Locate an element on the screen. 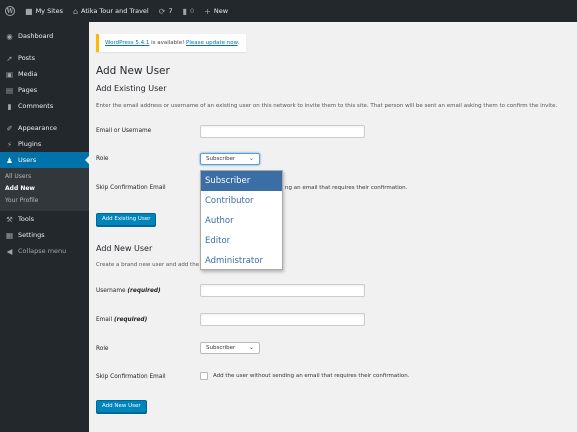 The width and height of the screenshot is (577, 432). comment-bubble-icon: ▮ is located at coordinates (184, 11).